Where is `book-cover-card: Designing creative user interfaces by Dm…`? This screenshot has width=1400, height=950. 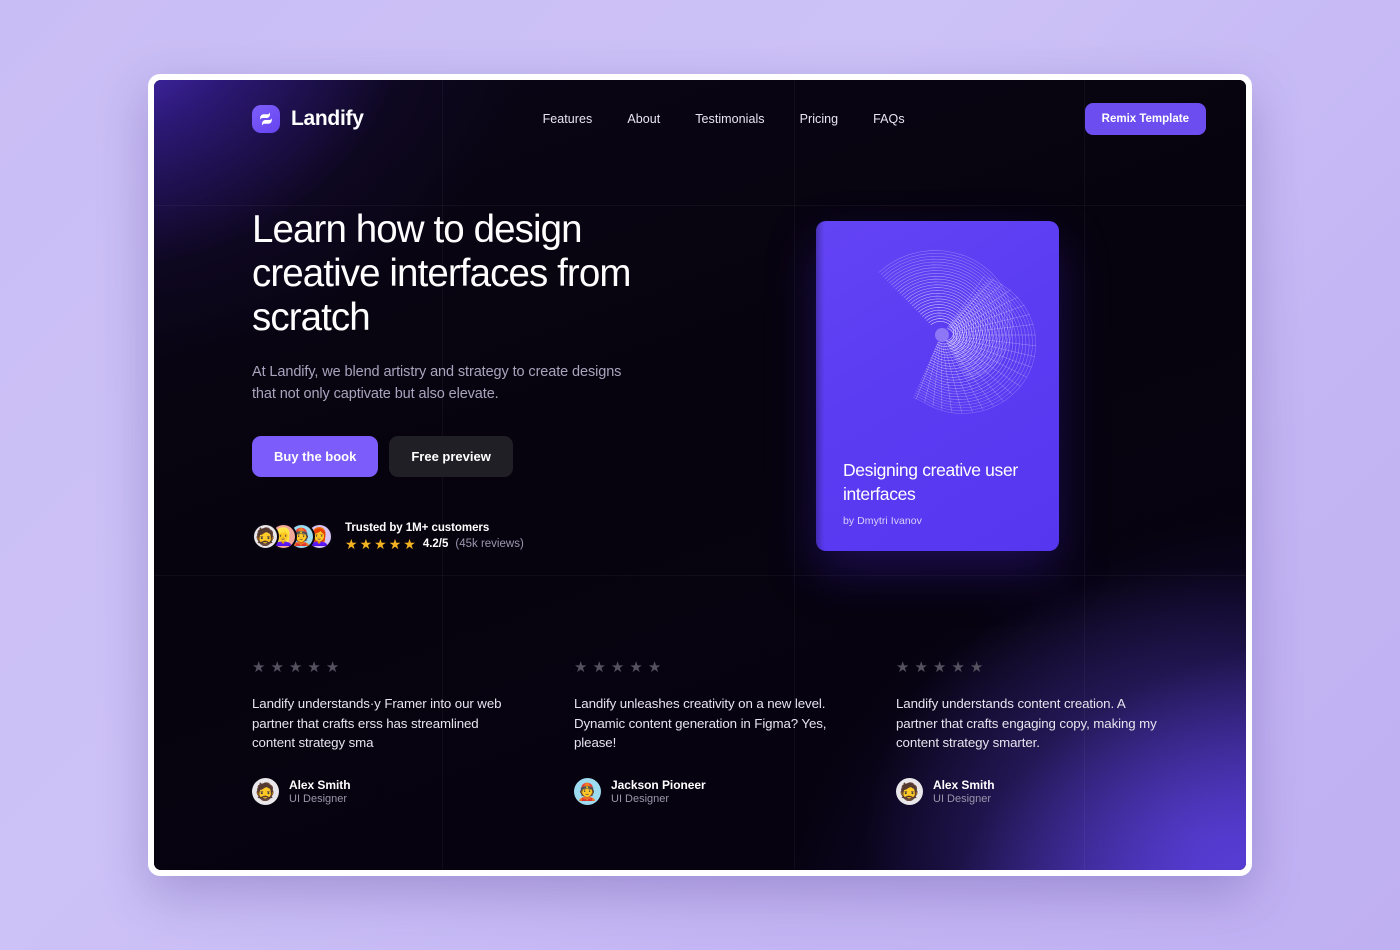
book-cover-card: Designing creative user interfaces by Dm… is located at coordinates (937, 386).